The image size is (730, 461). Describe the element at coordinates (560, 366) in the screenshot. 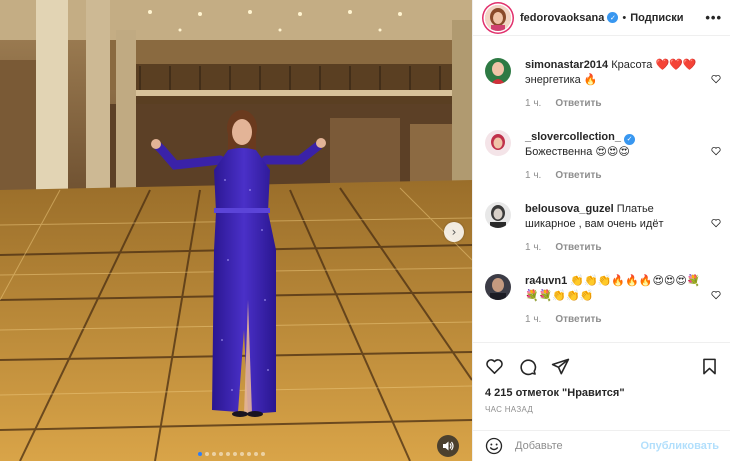

I see `share-send-icon` at that location.